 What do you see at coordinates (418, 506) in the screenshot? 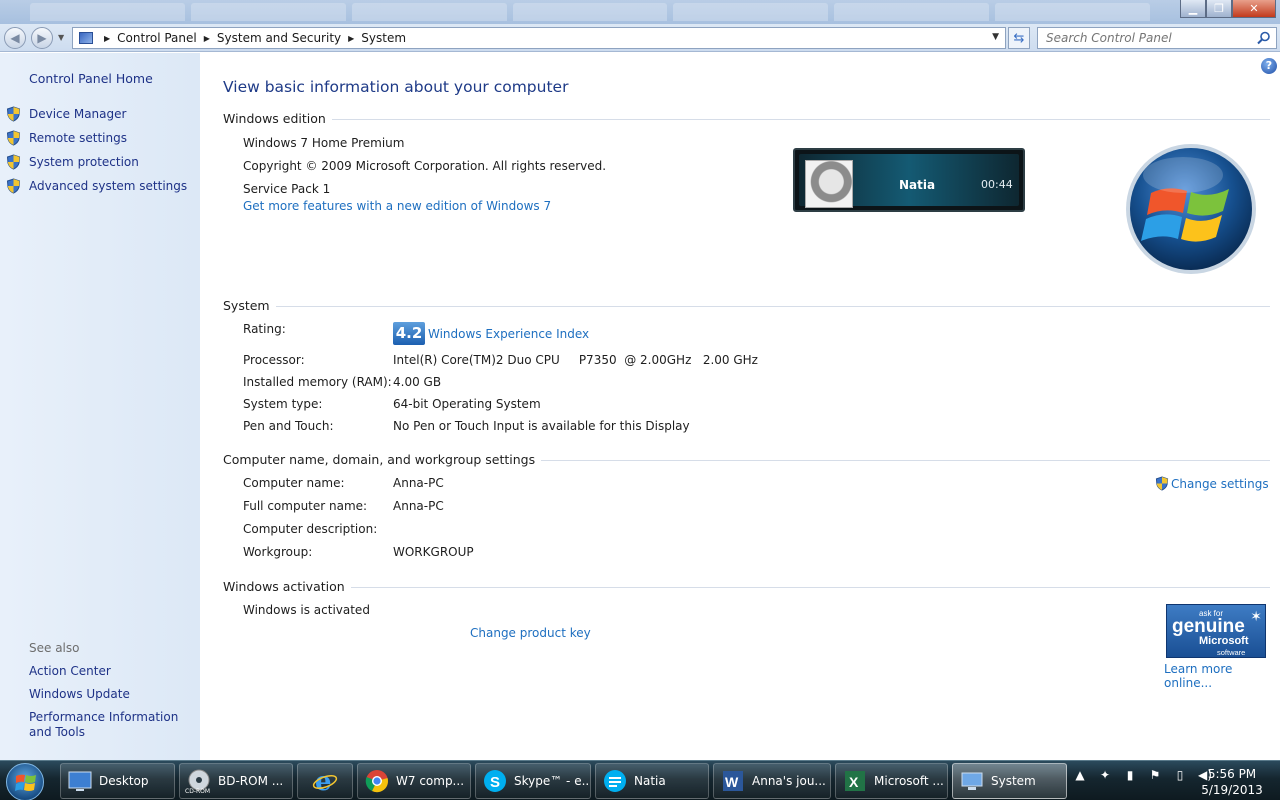
I see `full-computer-name-value: Anna-PC` at bounding box center [418, 506].